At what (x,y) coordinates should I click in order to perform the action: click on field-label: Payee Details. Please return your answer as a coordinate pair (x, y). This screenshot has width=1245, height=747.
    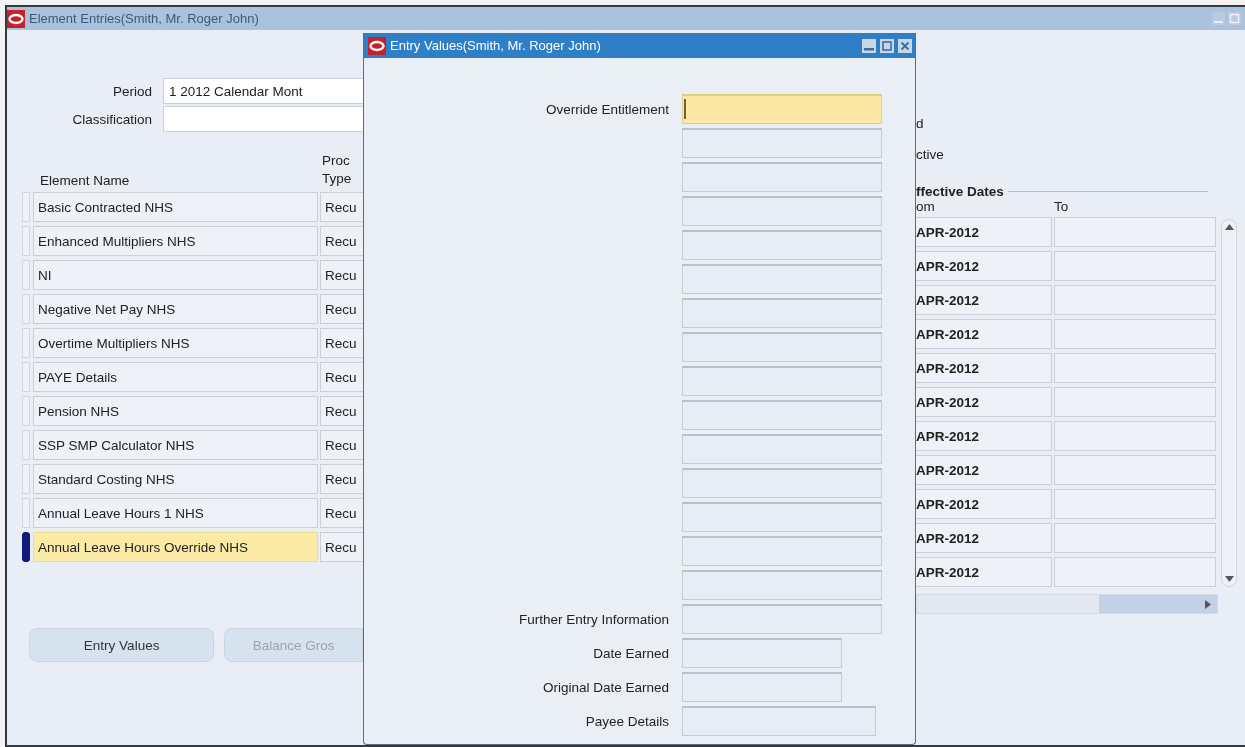
    Looking at the image, I should click on (627, 721).